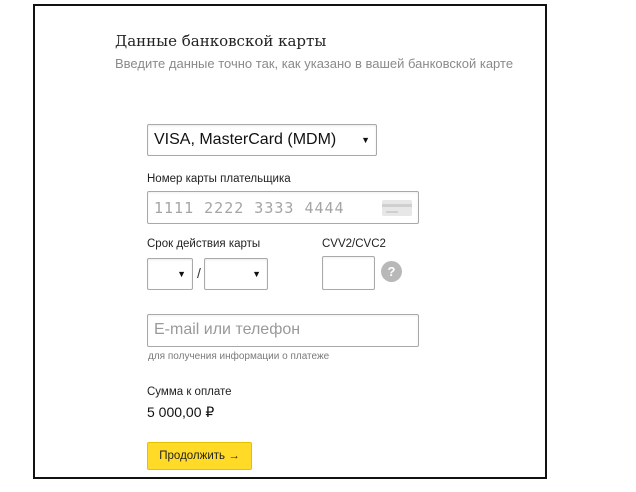 This screenshot has height=492, width=636. I want to click on contact-placeholder: E-mail или телефон, so click(227, 329).